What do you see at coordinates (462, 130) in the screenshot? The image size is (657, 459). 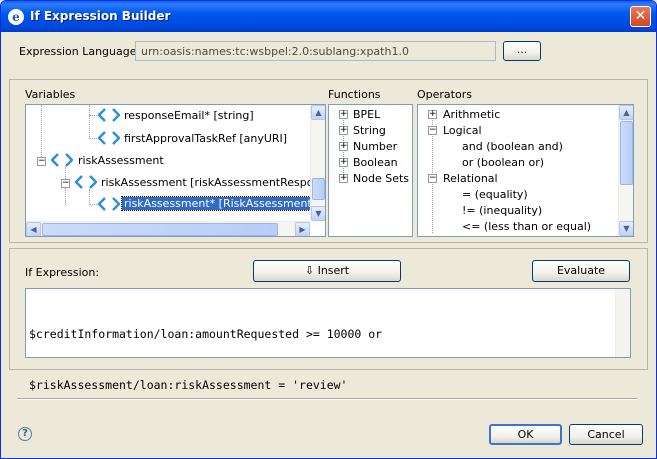 I see `operator-group-logical: Logical` at bounding box center [462, 130].